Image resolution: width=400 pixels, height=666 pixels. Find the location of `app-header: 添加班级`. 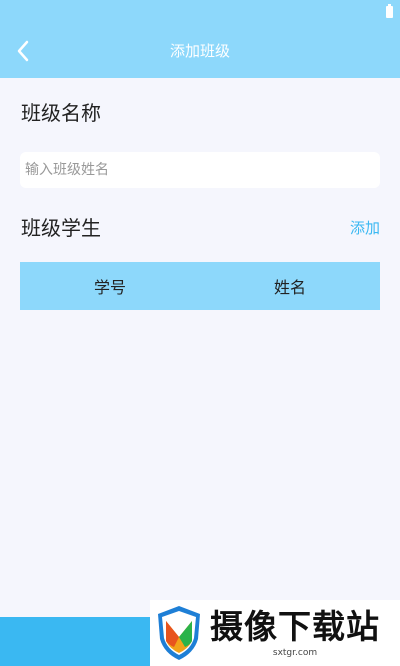

app-header: 添加班级 is located at coordinates (200, 39).